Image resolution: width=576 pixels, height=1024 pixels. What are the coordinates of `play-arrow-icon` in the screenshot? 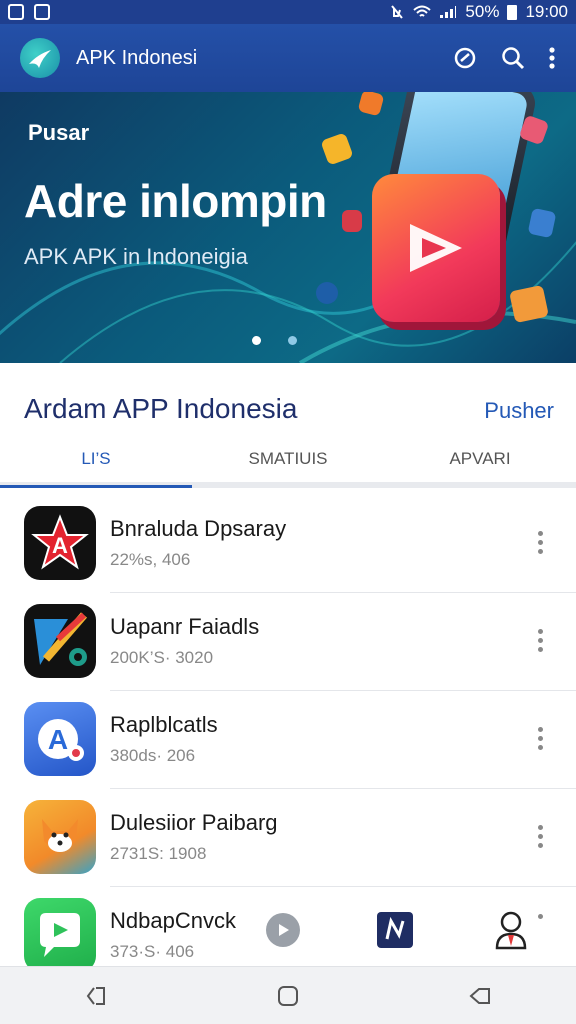 It's located at (436, 248).